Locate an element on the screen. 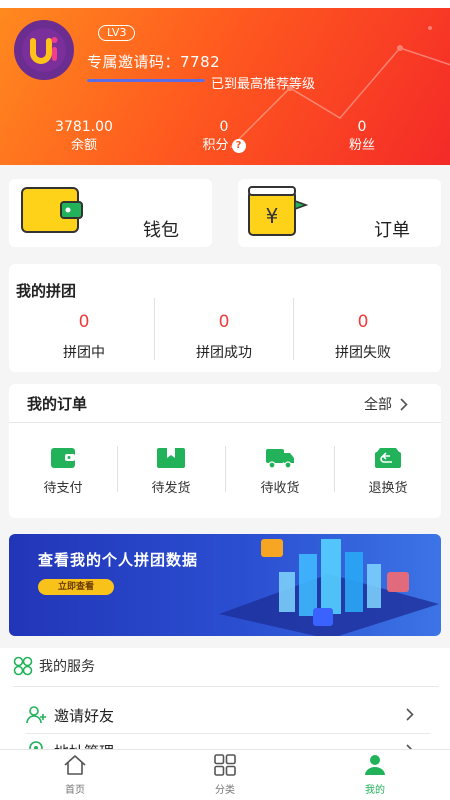  group-ongoing: 0 拼团中 is located at coordinates (84, 336).